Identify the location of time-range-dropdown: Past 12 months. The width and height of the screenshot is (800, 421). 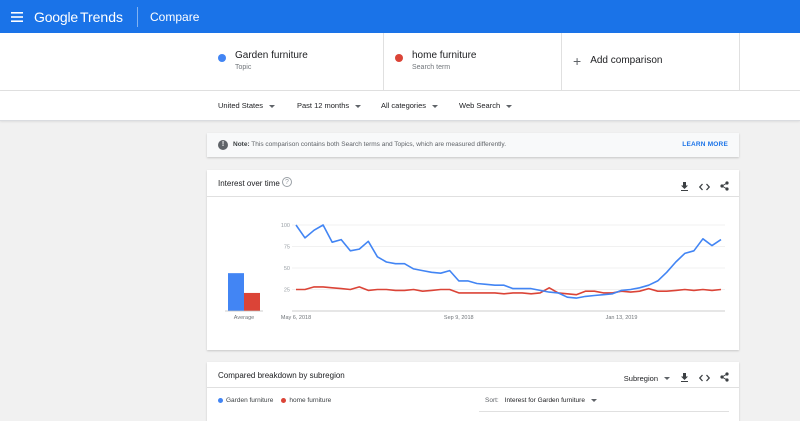
(329, 105).